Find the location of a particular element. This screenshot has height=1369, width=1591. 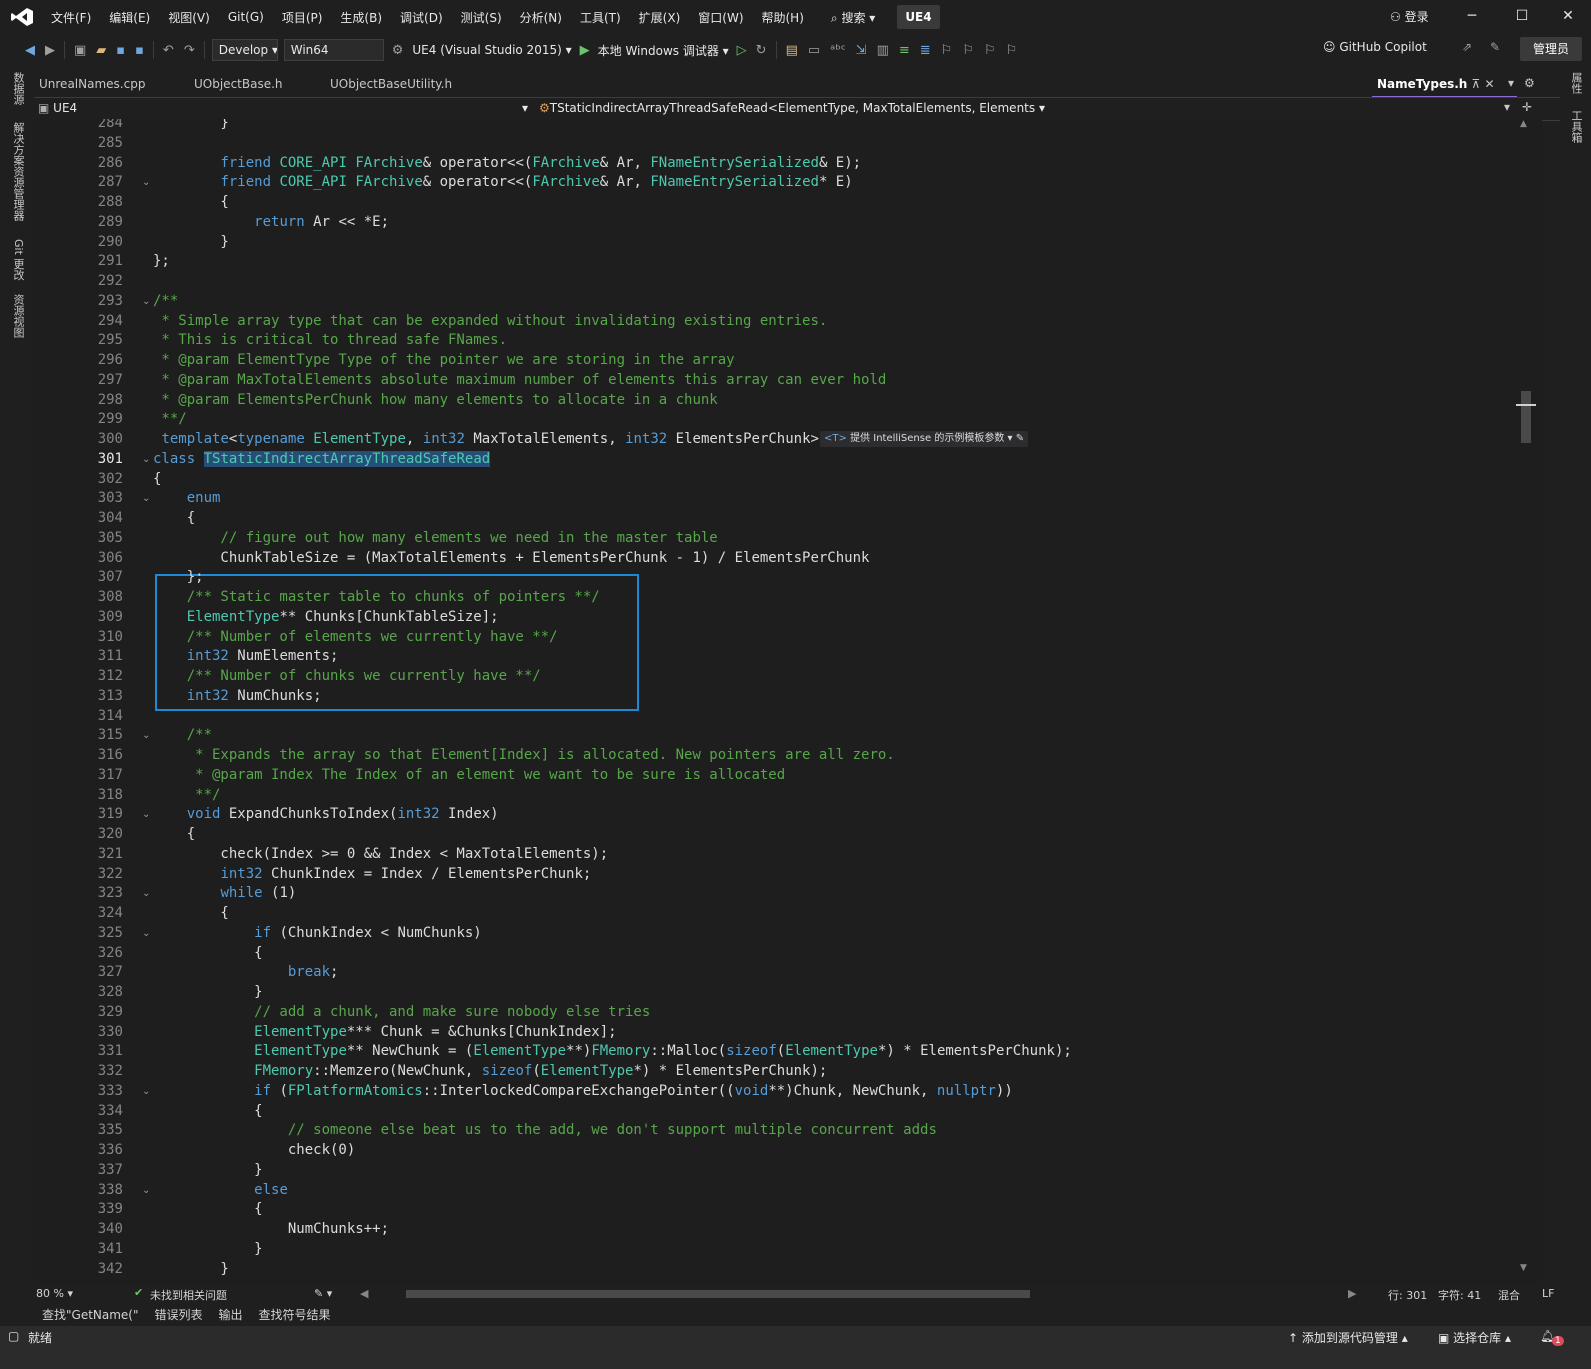

menu-git: Git(G) is located at coordinates (246, 17).